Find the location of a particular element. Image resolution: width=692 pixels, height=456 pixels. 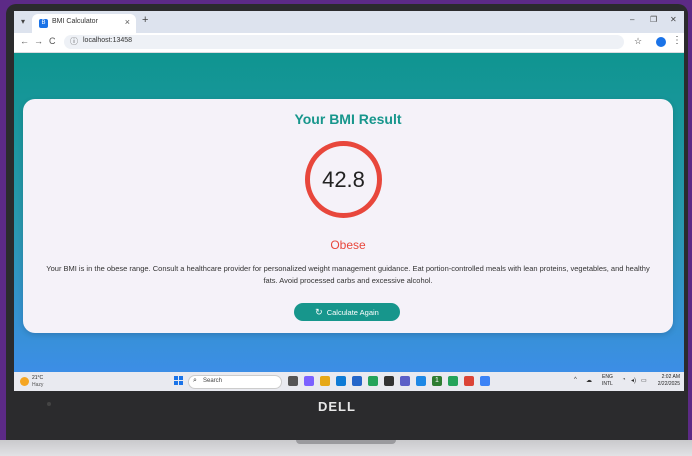

mail-icon is located at coordinates (389, 381).